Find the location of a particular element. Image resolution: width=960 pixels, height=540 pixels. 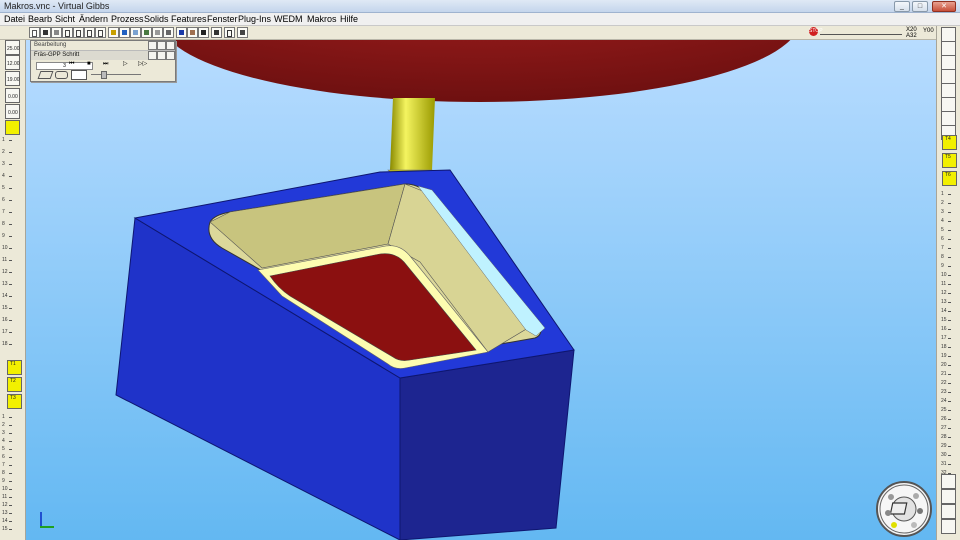

ruler-tick: 4 is located at coordinates (946, 221).